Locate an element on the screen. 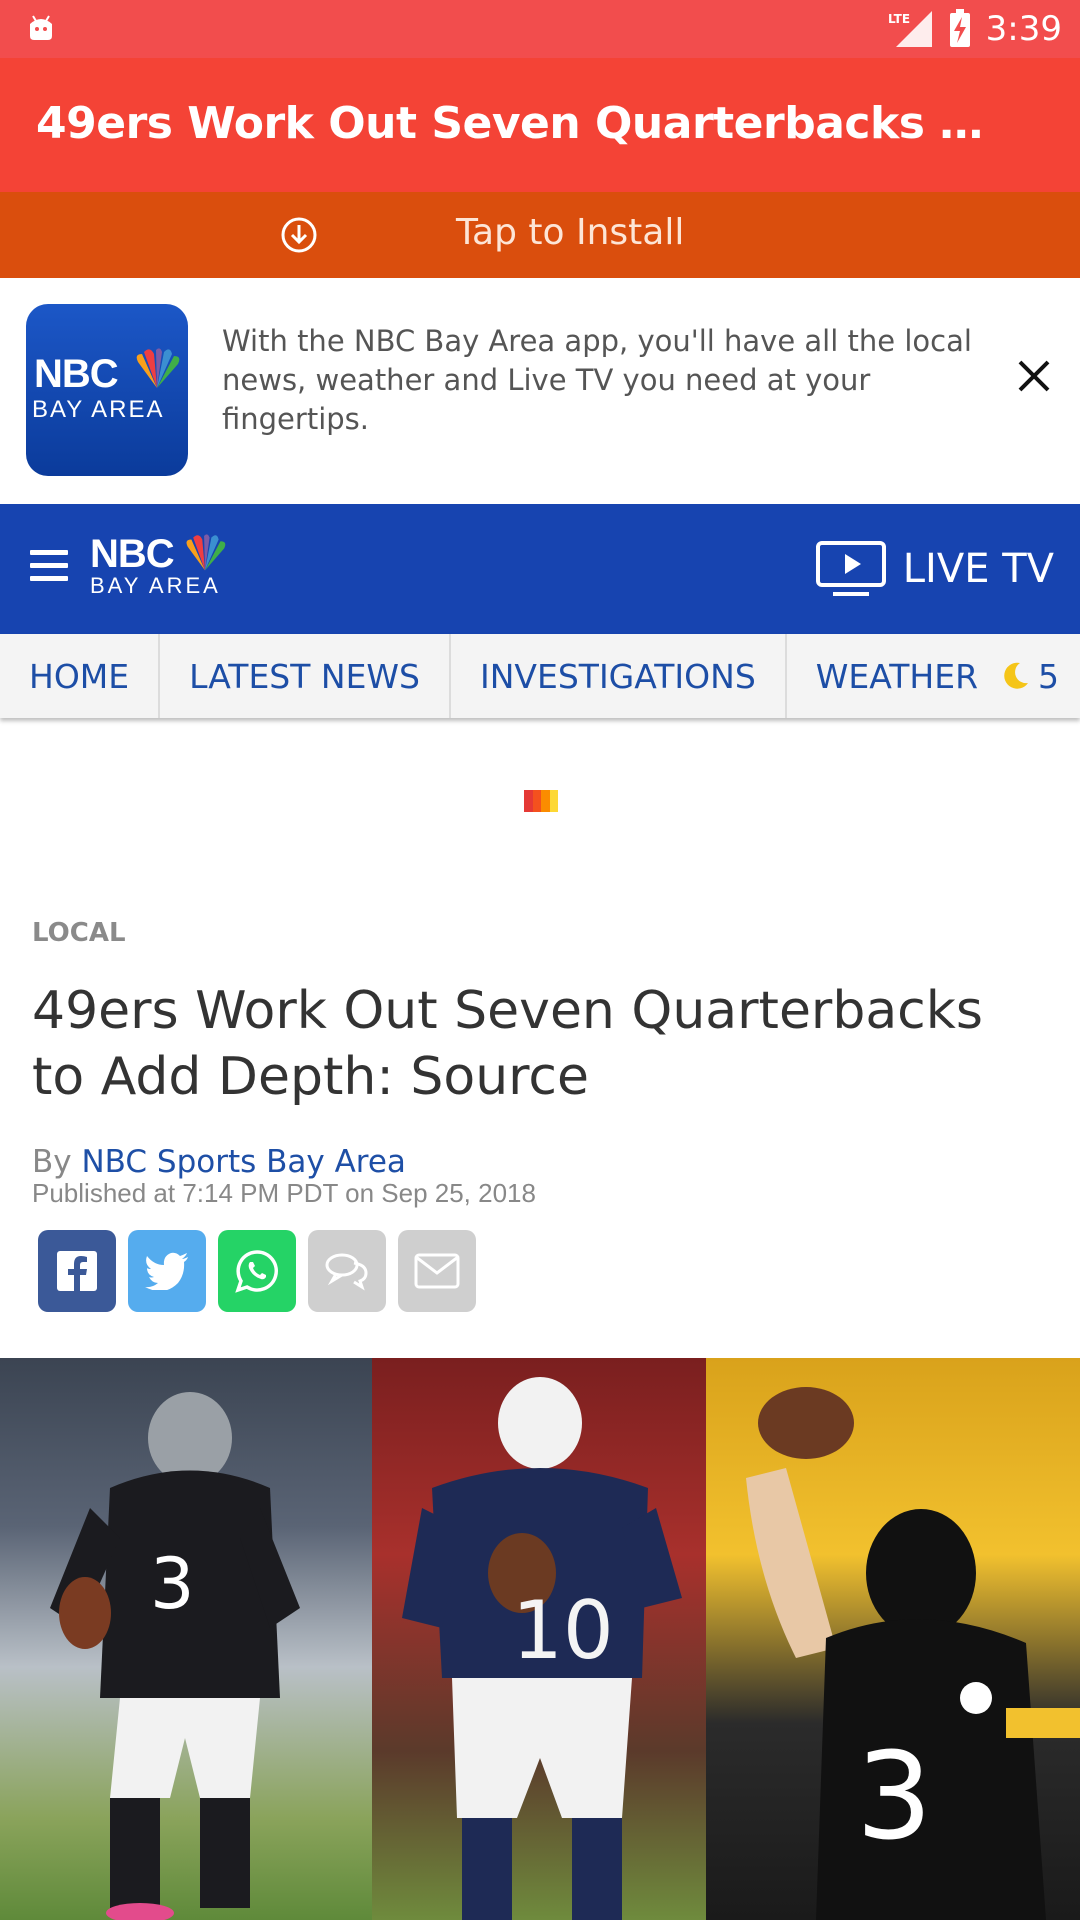 The image size is (1080, 1920). share-bar is located at coordinates (257, 1271).